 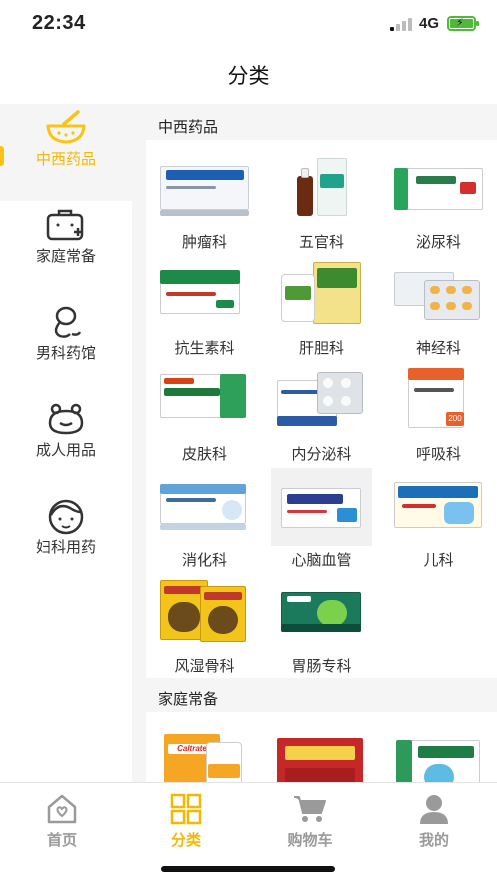 What do you see at coordinates (186, 809) in the screenshot?
I see `category-grid-icon` at bounding box center [186, 809].